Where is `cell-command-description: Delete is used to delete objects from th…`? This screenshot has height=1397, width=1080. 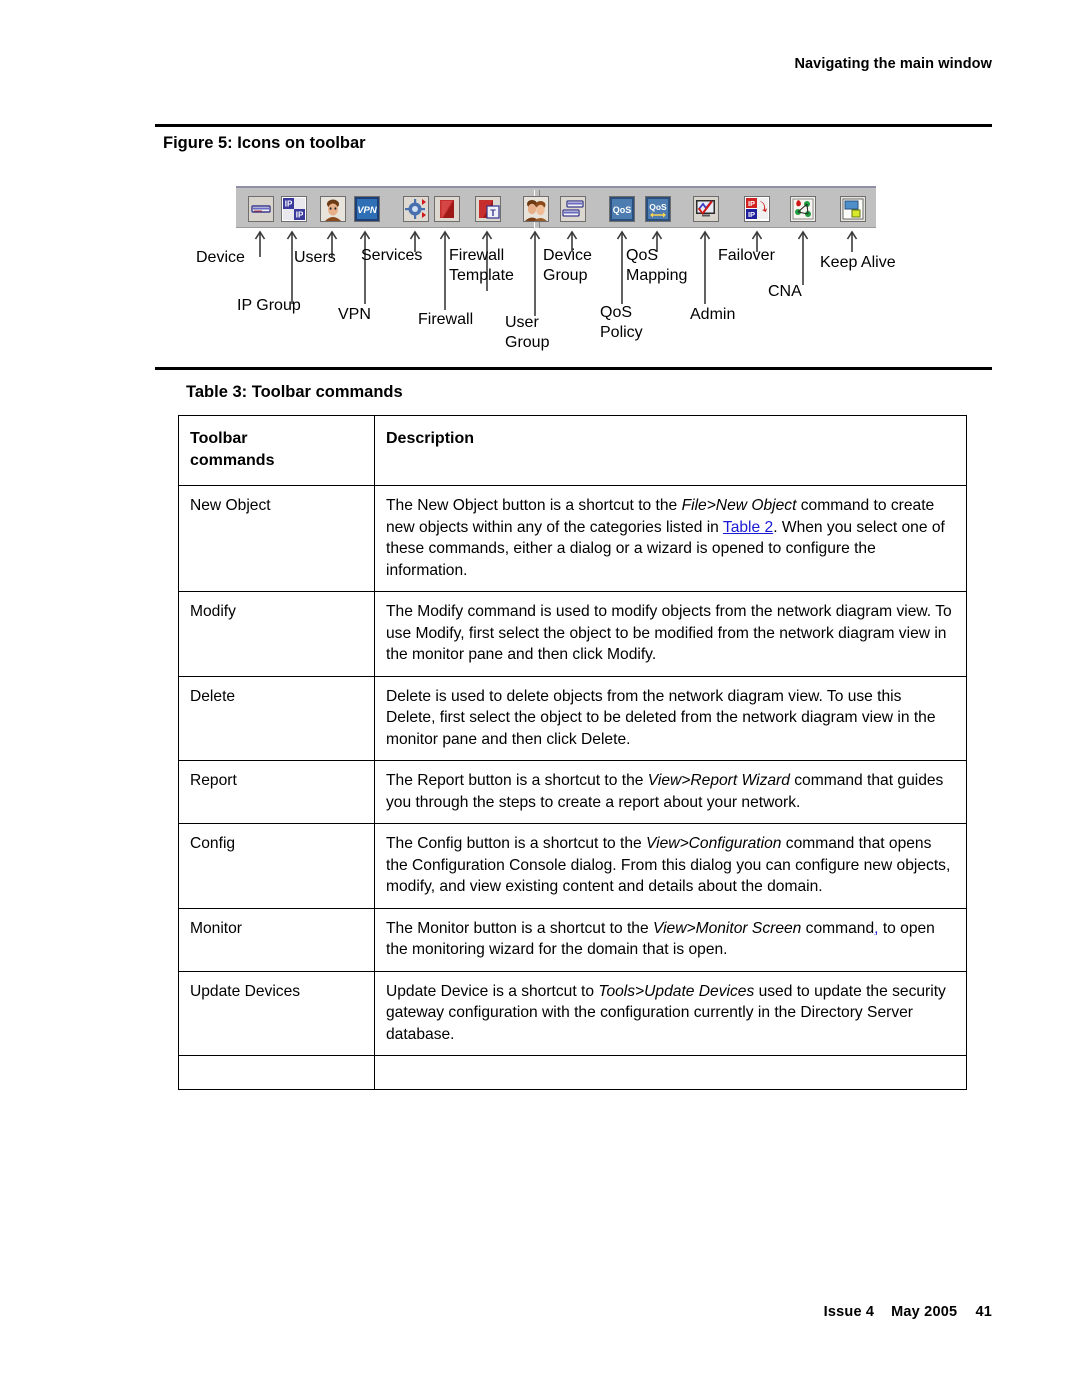
cell-command-description: Delete is used to delete objects from th… is located at coordinates (670, 718).